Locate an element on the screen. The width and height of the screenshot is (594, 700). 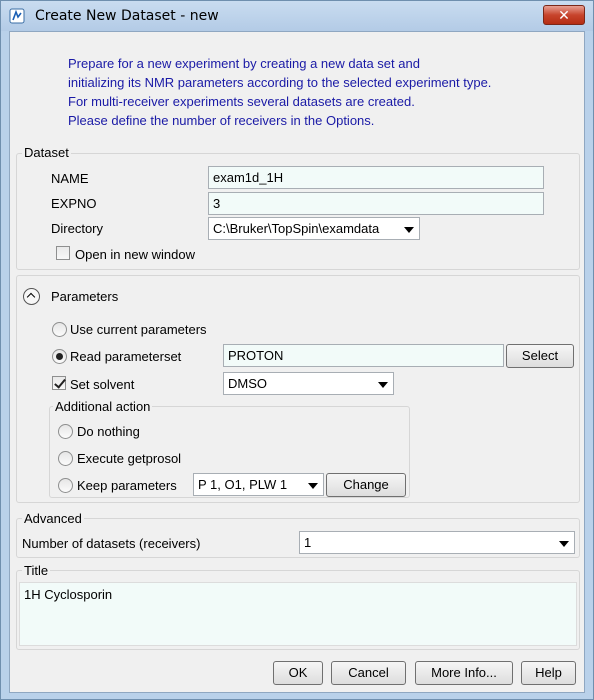
dataset-legend: Dataset is located at coordinates (46, 152).